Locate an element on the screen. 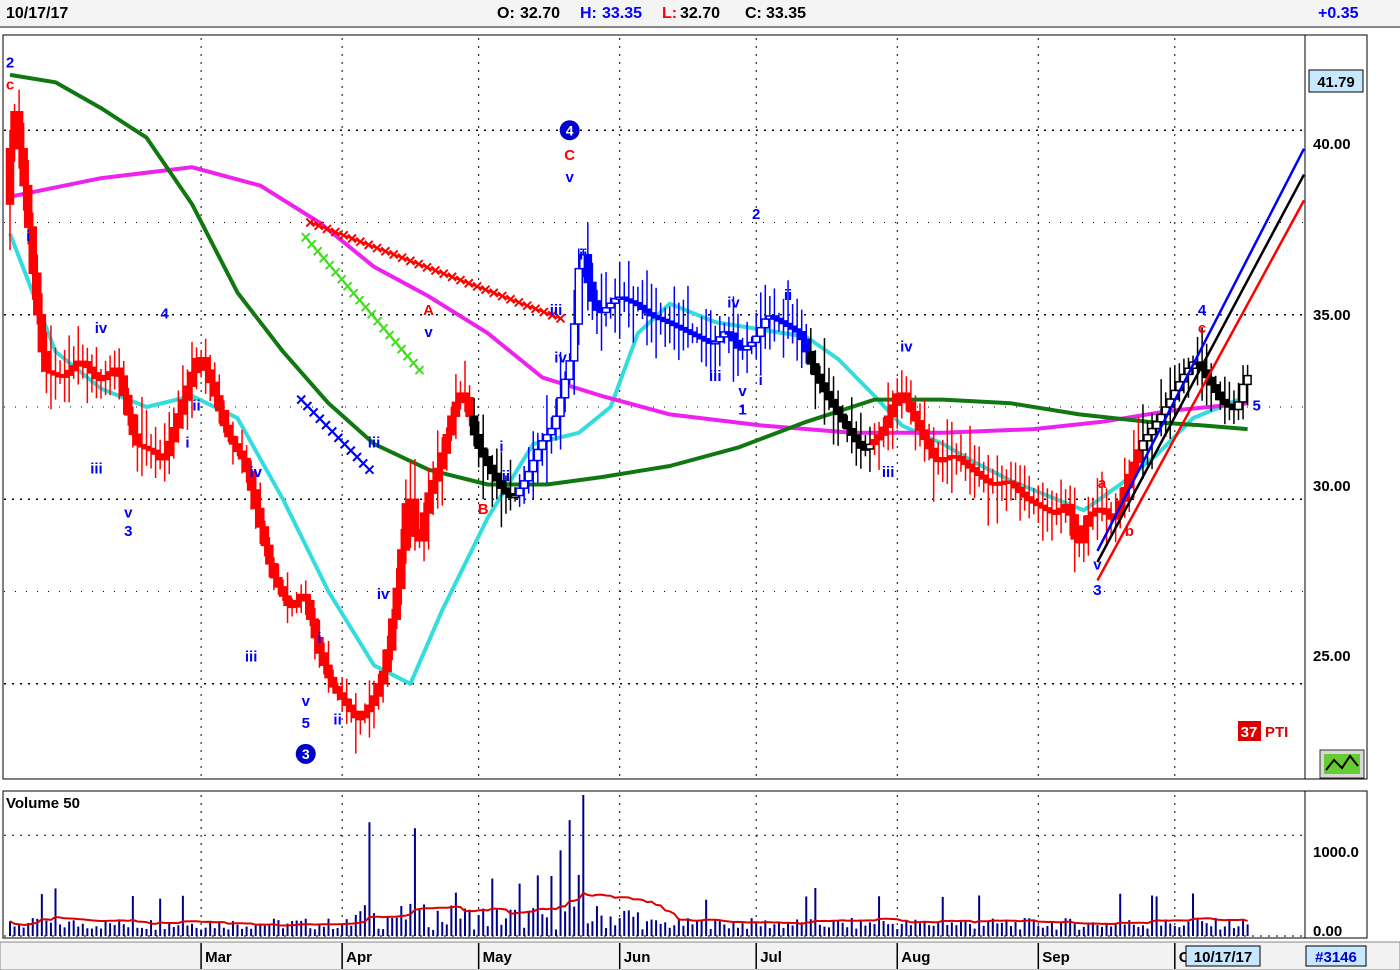  wave-label: 3 is located at coordinates (128, 531).